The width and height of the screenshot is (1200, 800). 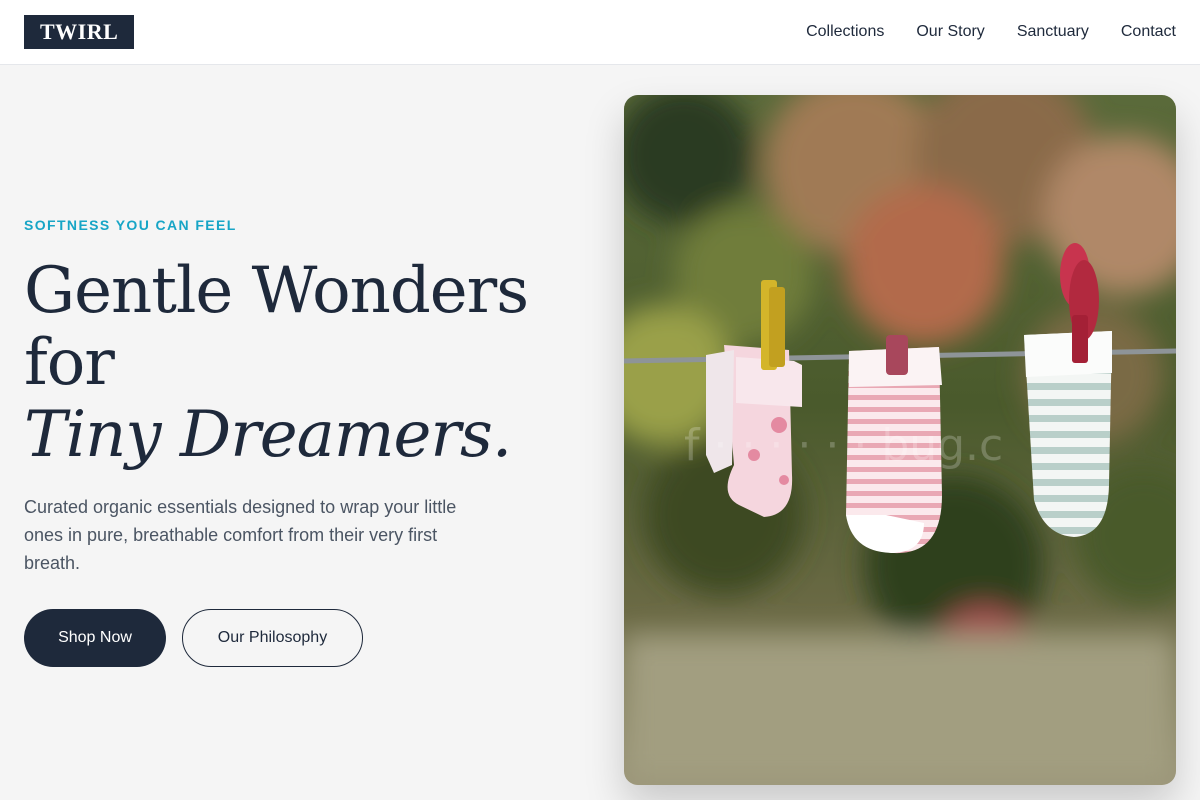 I want to click on nav-link-our-story: Our Story, so click(x=950, y=32).